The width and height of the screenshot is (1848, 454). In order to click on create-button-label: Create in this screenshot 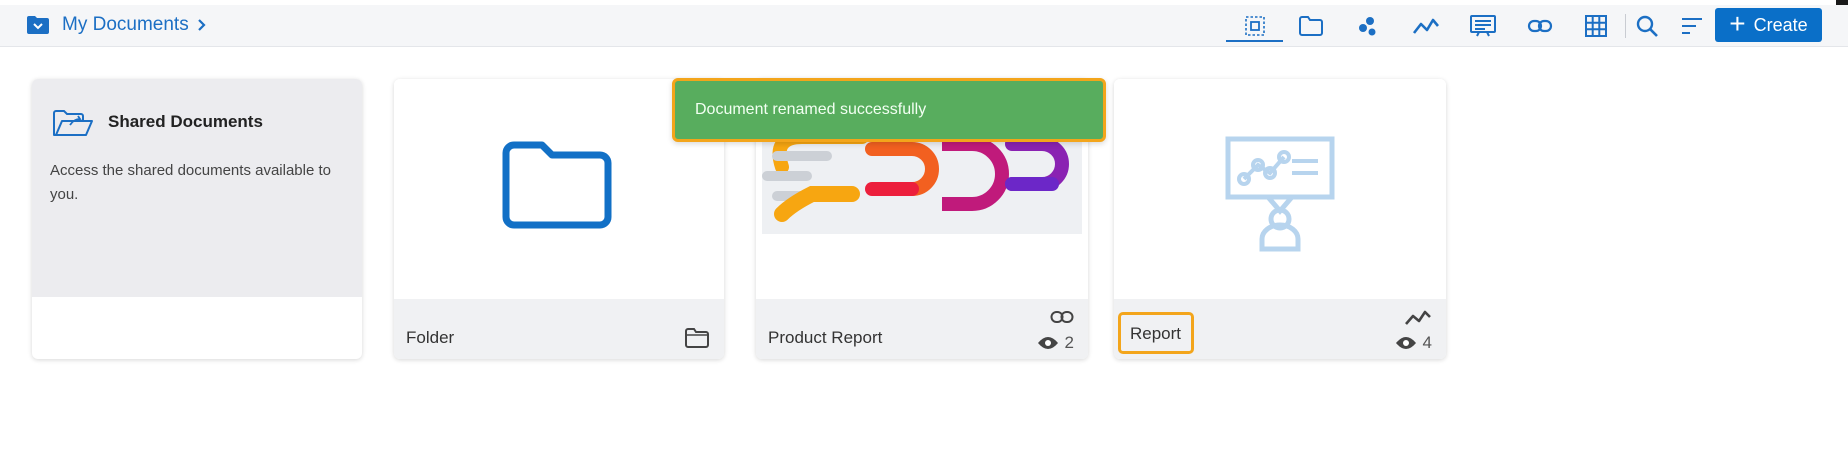, I will do `click(1780, 24)`.